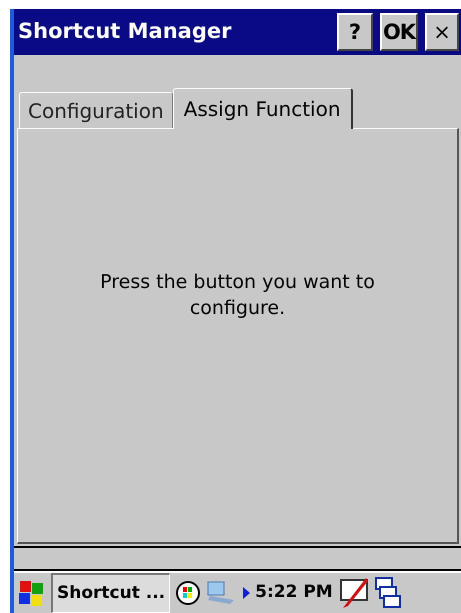 This screenshot has height=613, width=461. What do you see at coordinates (125, 32) in the screenshot?
I see `window-title: Shortcut Manager` at bounding box center [125, 32].